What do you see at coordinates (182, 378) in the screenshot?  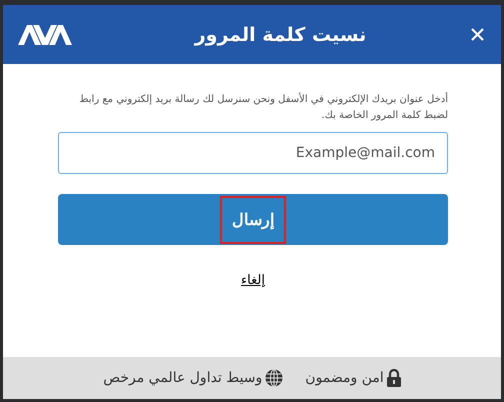 I see `footer-text: وسيط تداول عالمي مرخص` at bounding box center [182, 378].